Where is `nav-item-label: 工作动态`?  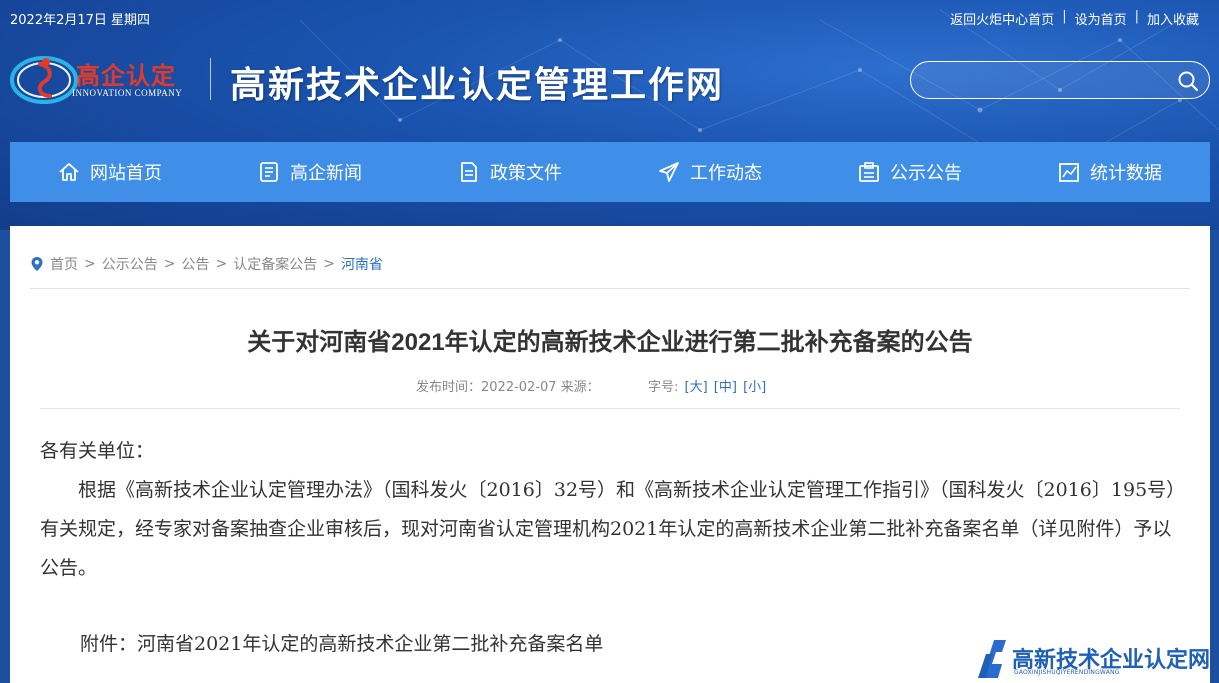 nav-item-label: 工作动态 is located at coordinates (726, 173).